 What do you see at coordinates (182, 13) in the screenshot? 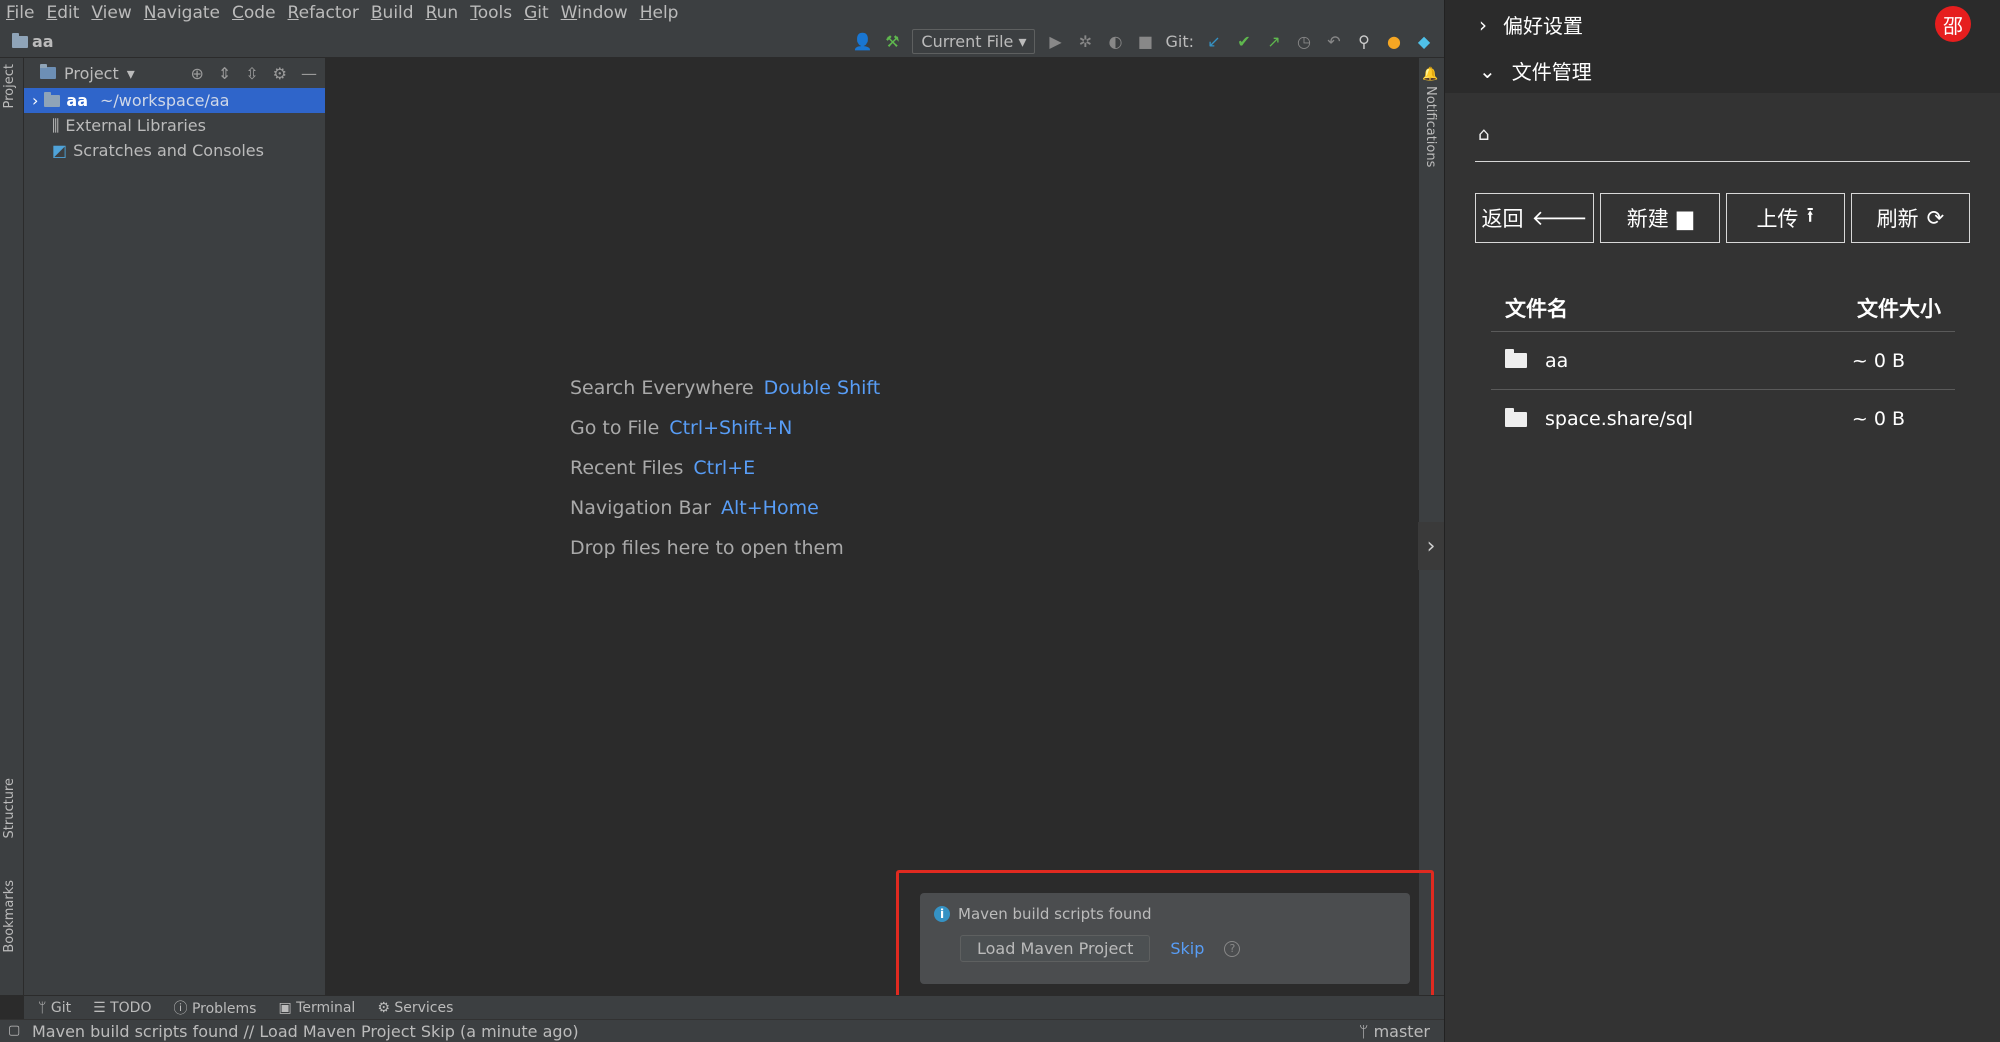
I see `menu-navigate: Navigate` at bounding box center [182, 13].